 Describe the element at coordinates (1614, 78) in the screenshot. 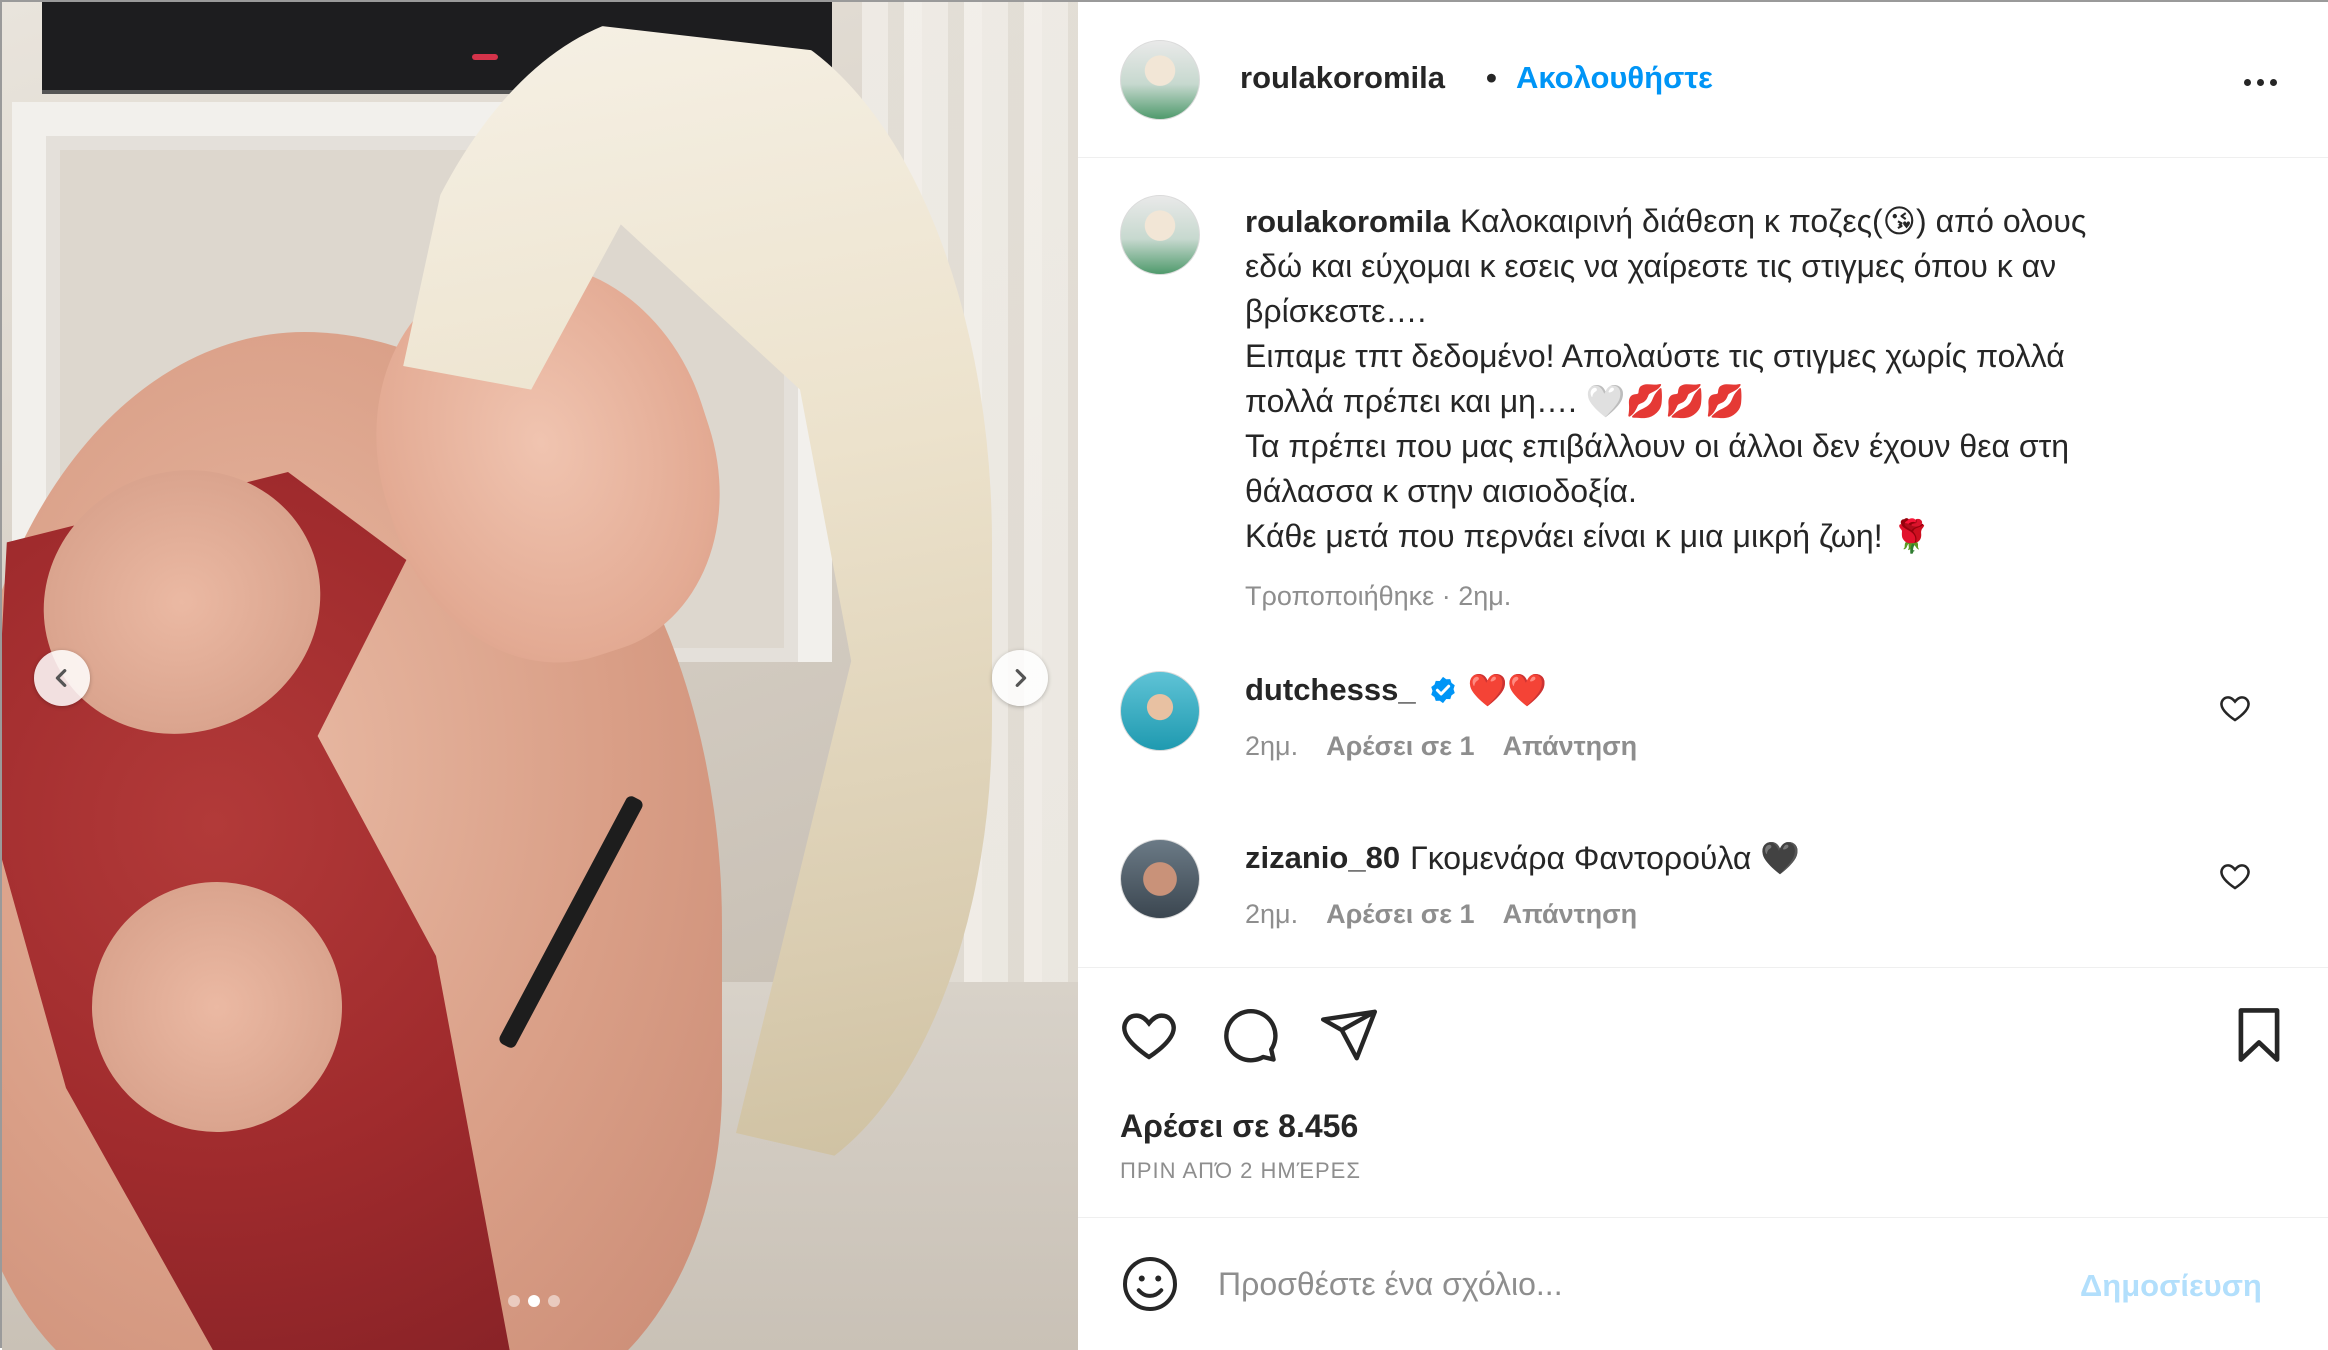

I see `follow-button: Ακολουθήστε` at that location.